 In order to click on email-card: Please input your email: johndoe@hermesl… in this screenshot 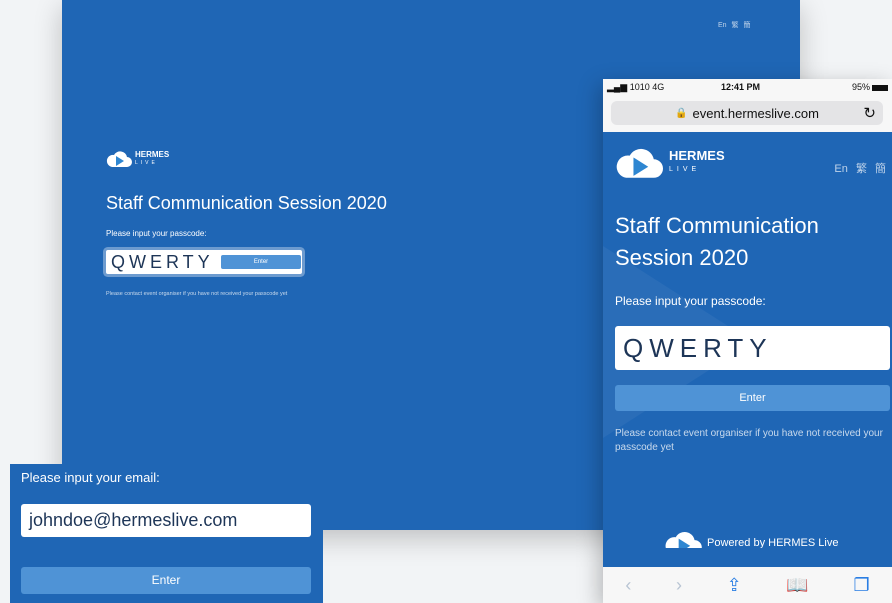, I will do `click(166, 533)`.